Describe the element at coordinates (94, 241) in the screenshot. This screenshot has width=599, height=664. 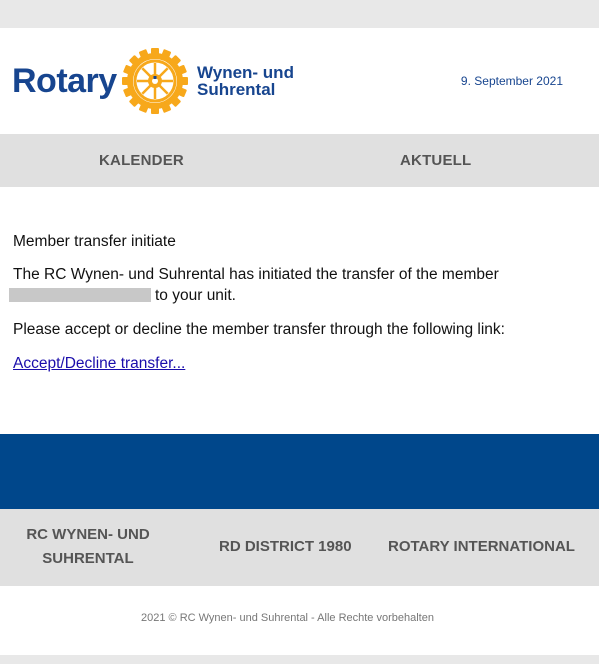
I see `message-title: Member transfer initiate` at that location.